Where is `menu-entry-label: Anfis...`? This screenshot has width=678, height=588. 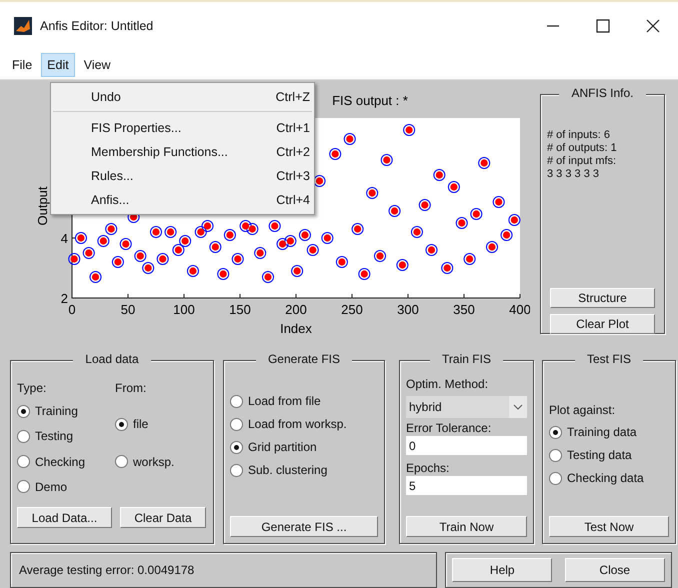
menu-entry-label: Anfis... is located at coordinates (110, 200).